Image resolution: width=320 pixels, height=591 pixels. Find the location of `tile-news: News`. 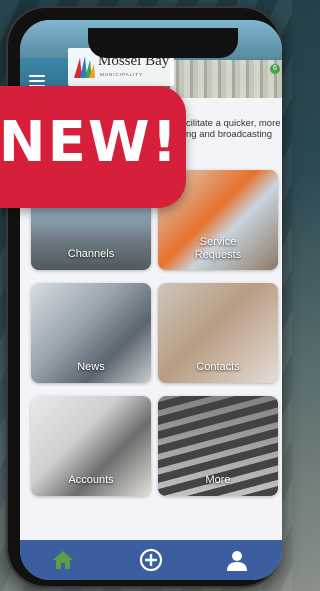

tile-news: News is located at coordinates (91, 333).